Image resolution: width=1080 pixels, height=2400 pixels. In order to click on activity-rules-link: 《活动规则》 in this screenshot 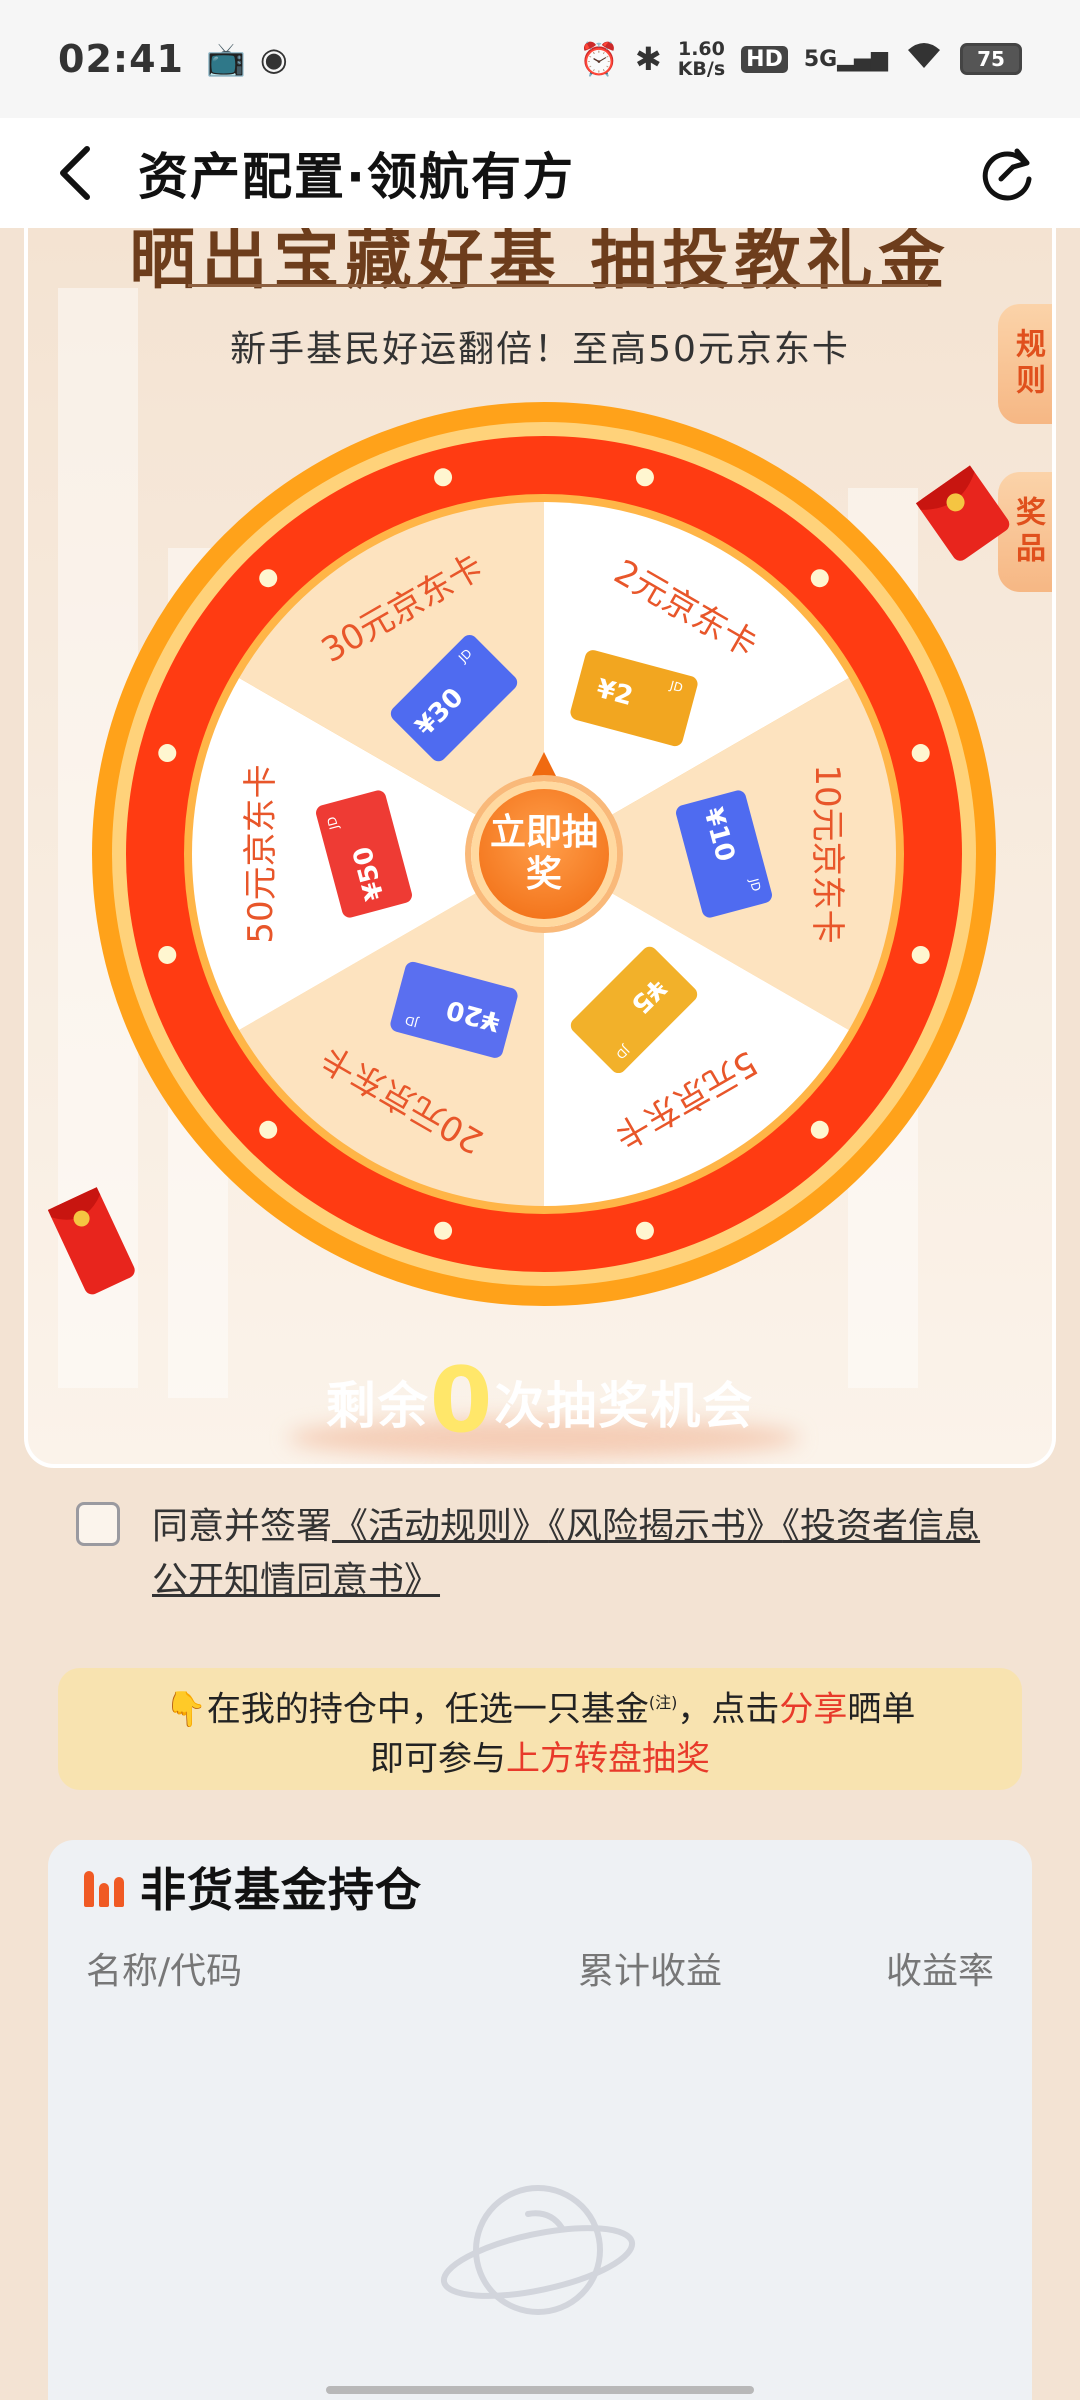, I will do `click(440, 1526)`.